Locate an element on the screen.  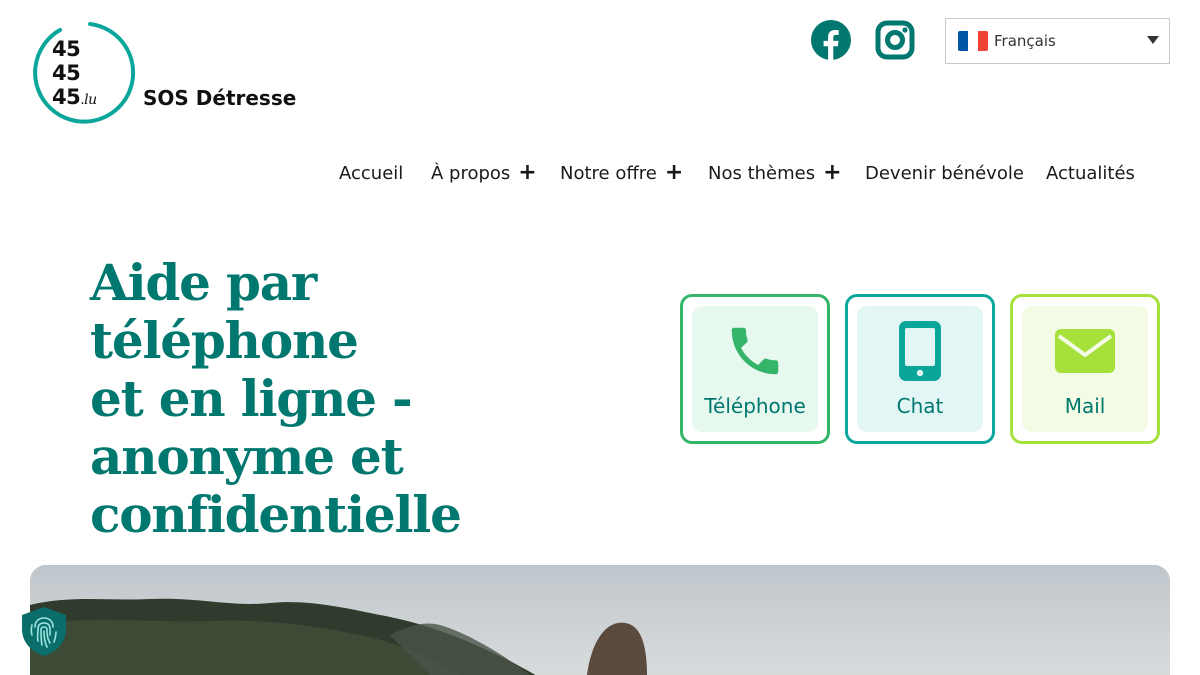
logo-name: SOS Détresse is located at coordinates (220, 98).